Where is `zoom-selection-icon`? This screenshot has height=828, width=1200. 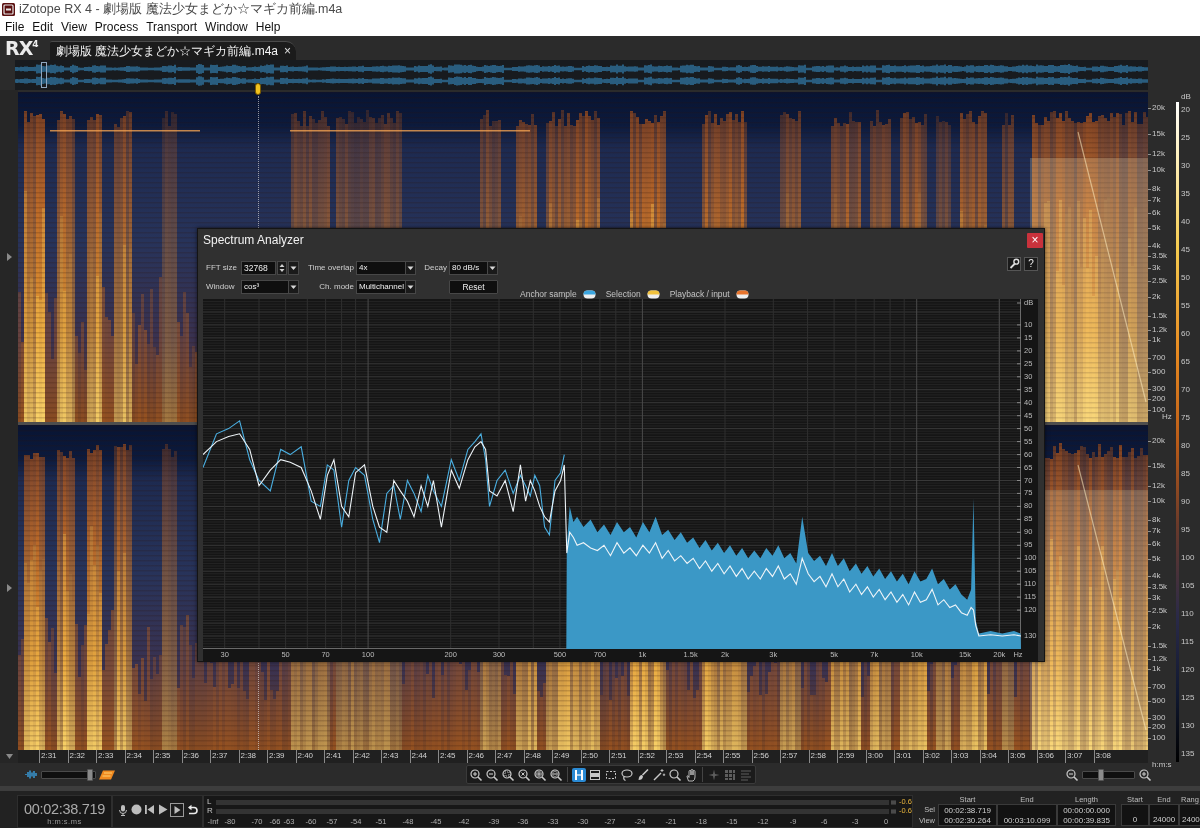
zoom-selection-icon is located at coordinates (508, 774).